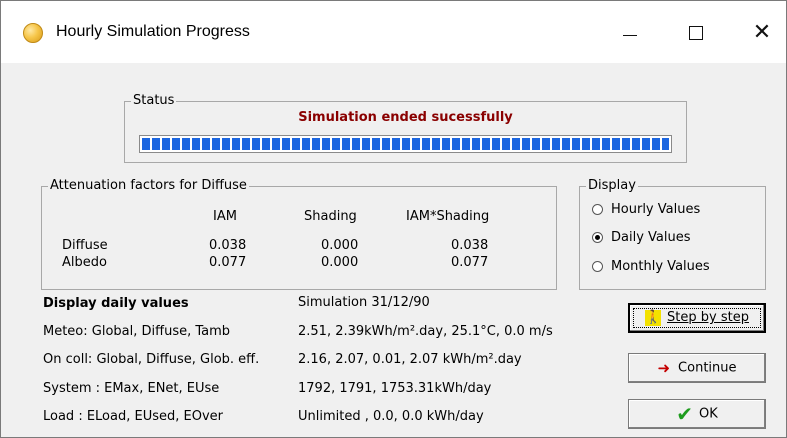  What do you see at coordinates (612, 185) in the screenshot?
I see `display-group-title: Display` at bounding box center [612, 185].